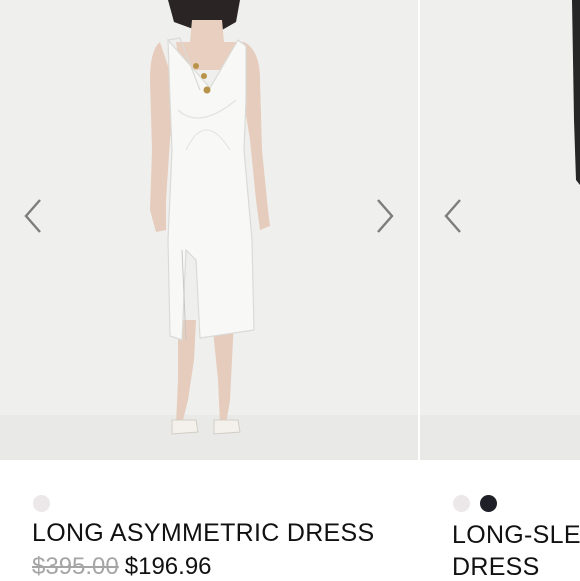  Describe the element at coordinates (75, 566) in the screenshot. I see `original-price: $395.00` at that location.